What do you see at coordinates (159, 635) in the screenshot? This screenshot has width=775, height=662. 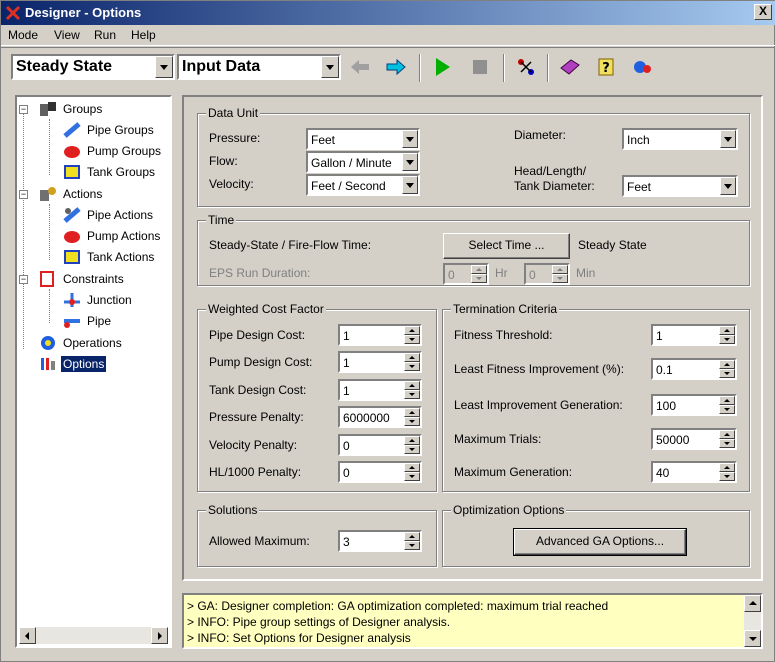 I see `scroll-right-button` at bounding box center [159, 635].